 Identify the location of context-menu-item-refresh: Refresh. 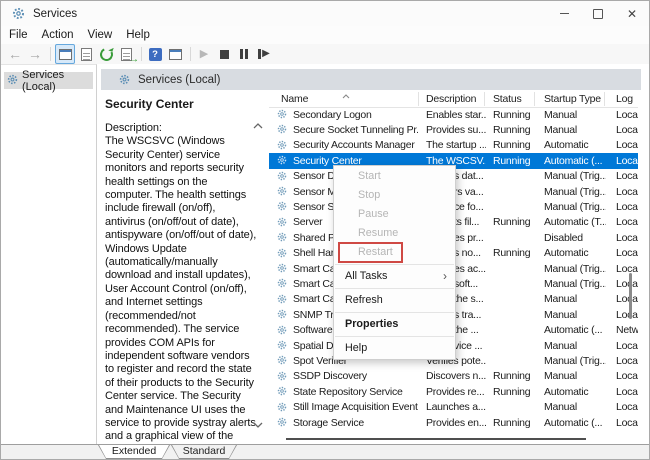
(394, 300).